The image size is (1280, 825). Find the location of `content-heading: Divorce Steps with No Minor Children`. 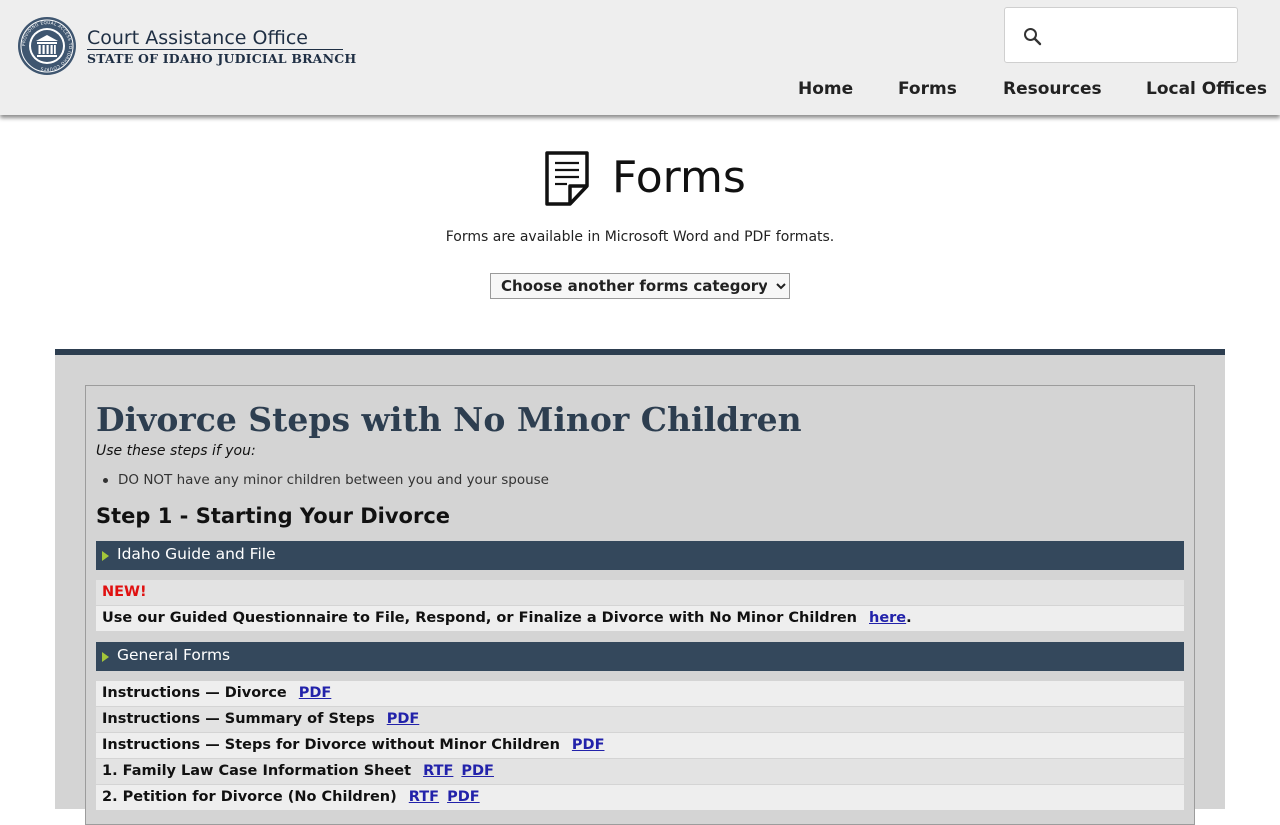

content-heading: Divorce Steps with No Minor Children is located at coordinates (449, 419).